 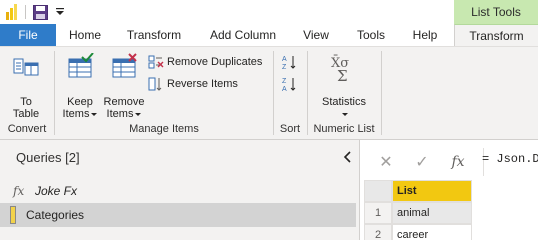 What do you see at coordinates (215, 62) in the screenshot?
I see `remove-duplicates-label: Remove Duplicates` at bounding box center [215, 62].